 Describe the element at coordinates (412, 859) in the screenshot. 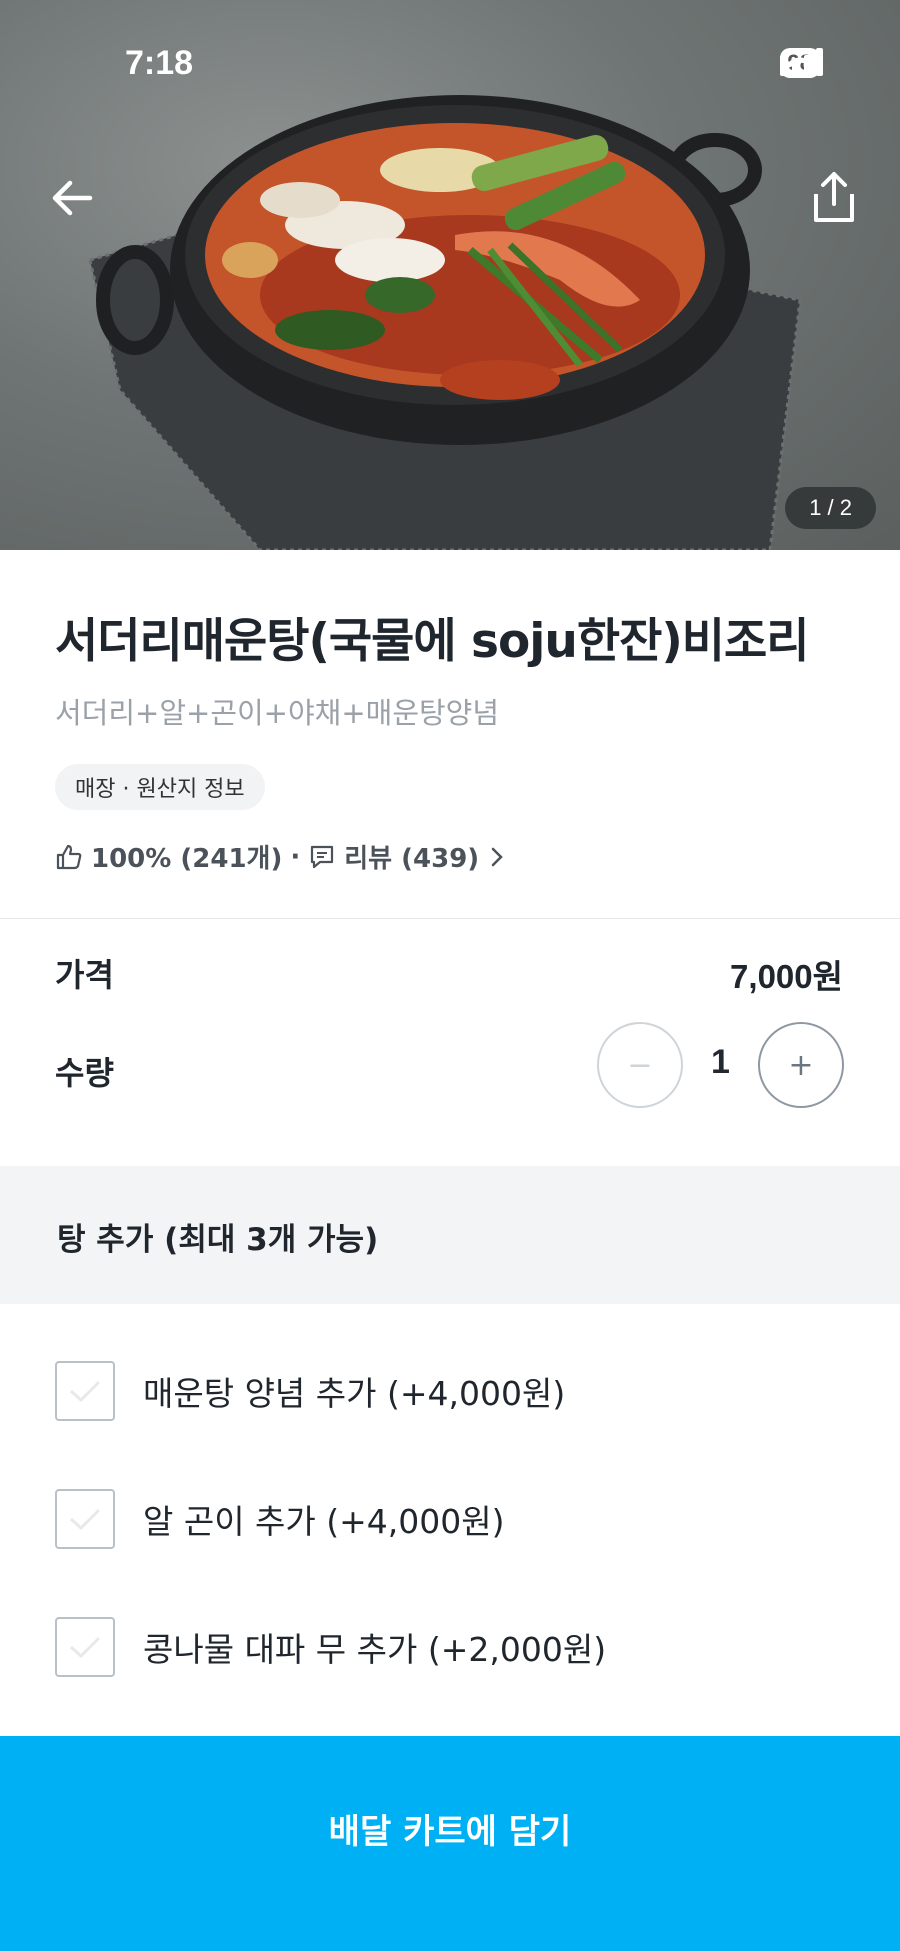

I see `review-count: 리뷰 (439)` at that location.